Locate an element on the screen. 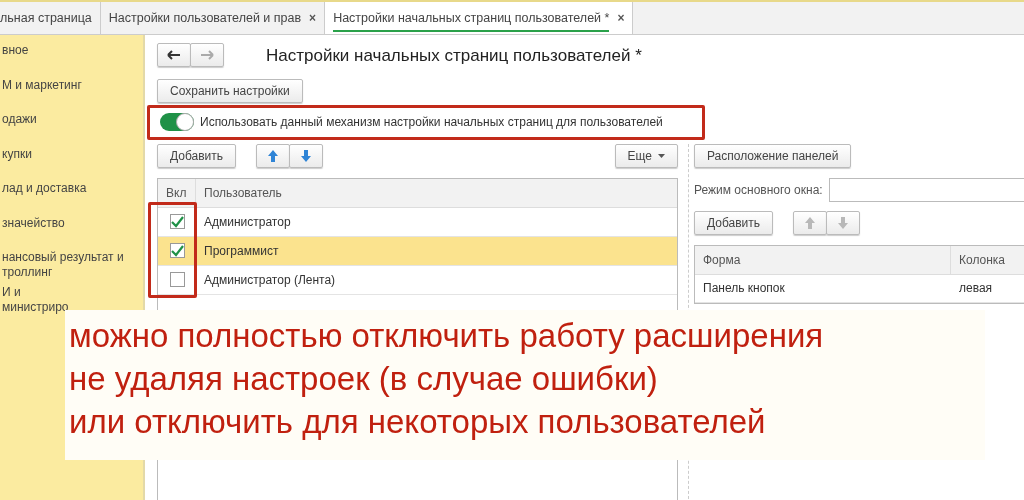 This screenshot has width=1024, height=500. annotation-text: или отключить для некоторых пользователей is located at coordinates (417, 422).